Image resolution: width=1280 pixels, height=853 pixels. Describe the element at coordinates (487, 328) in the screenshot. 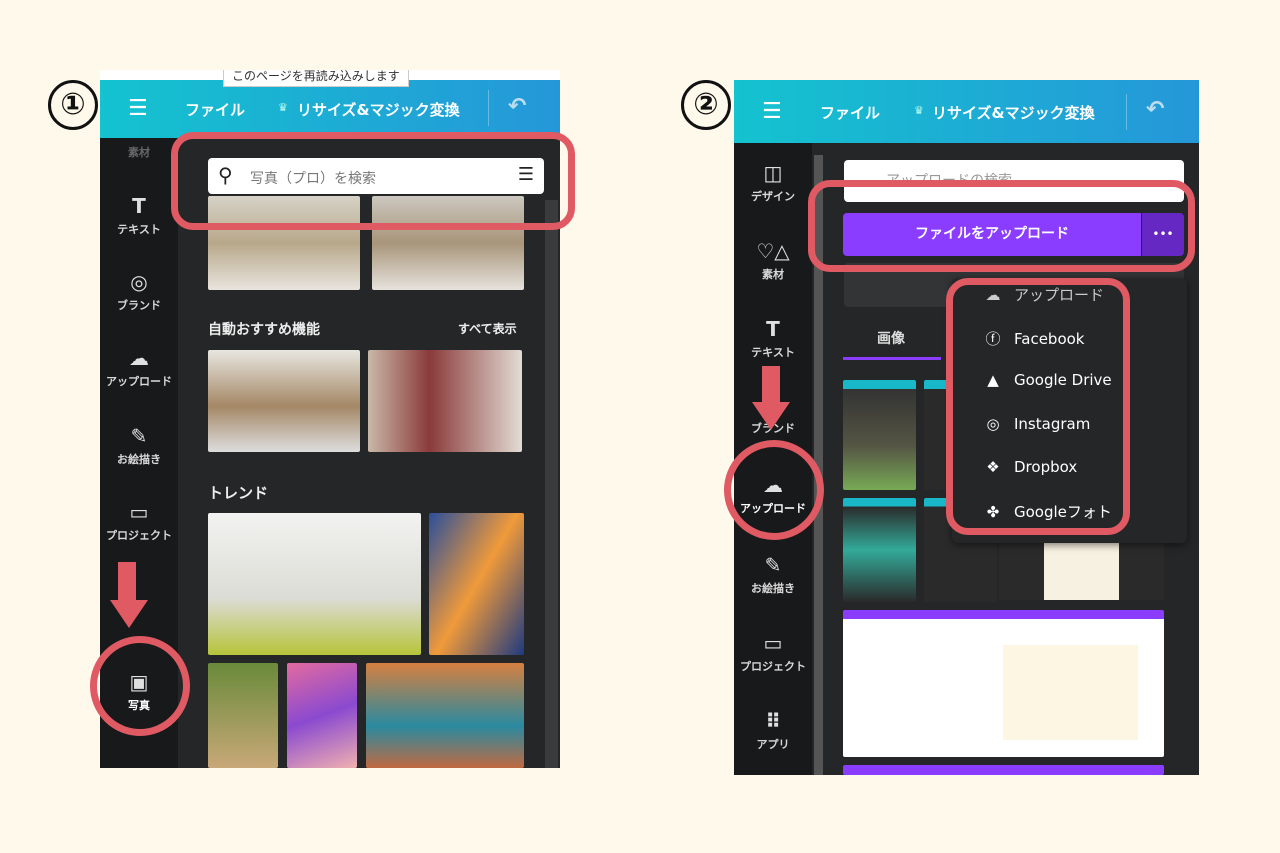

I see `see-all-link: すべて表示` at that location.